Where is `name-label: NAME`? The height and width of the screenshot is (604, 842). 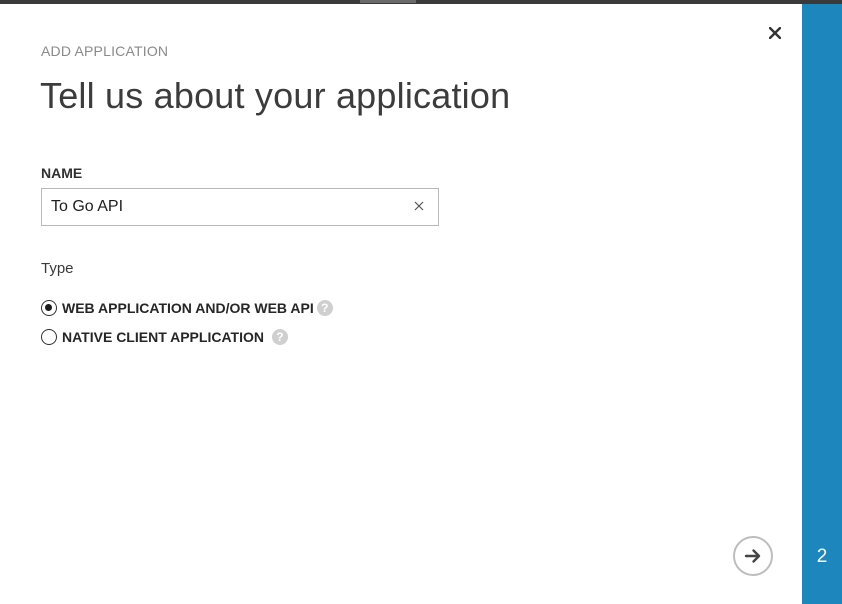
name-label: NAME is located at coordinates (62, 173).